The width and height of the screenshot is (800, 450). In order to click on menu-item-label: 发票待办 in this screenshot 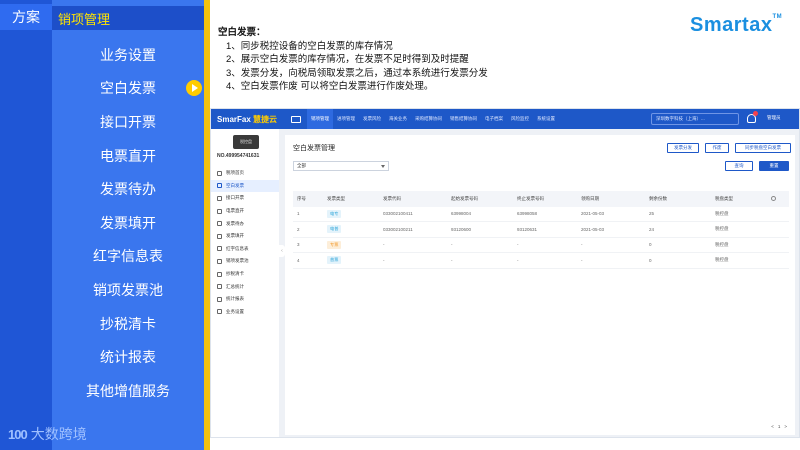, I will do `click(128, 189)`.